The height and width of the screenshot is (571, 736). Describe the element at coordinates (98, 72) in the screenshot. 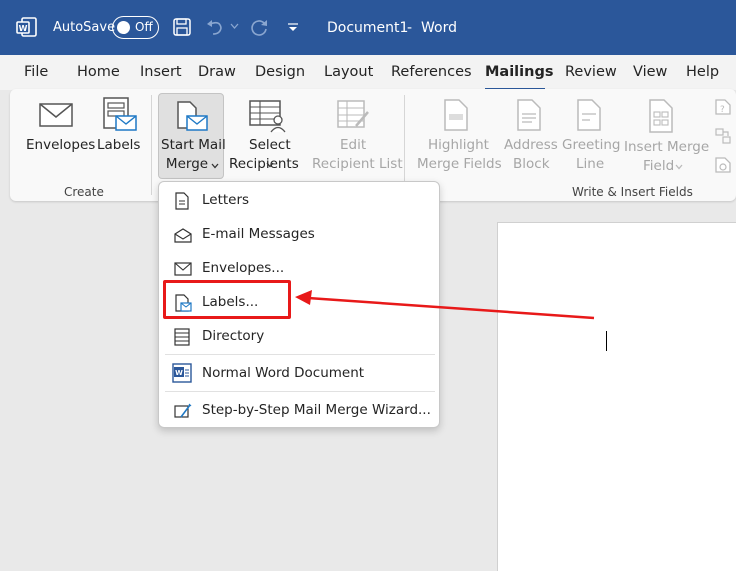

I see `tab-home: Home` at that location.